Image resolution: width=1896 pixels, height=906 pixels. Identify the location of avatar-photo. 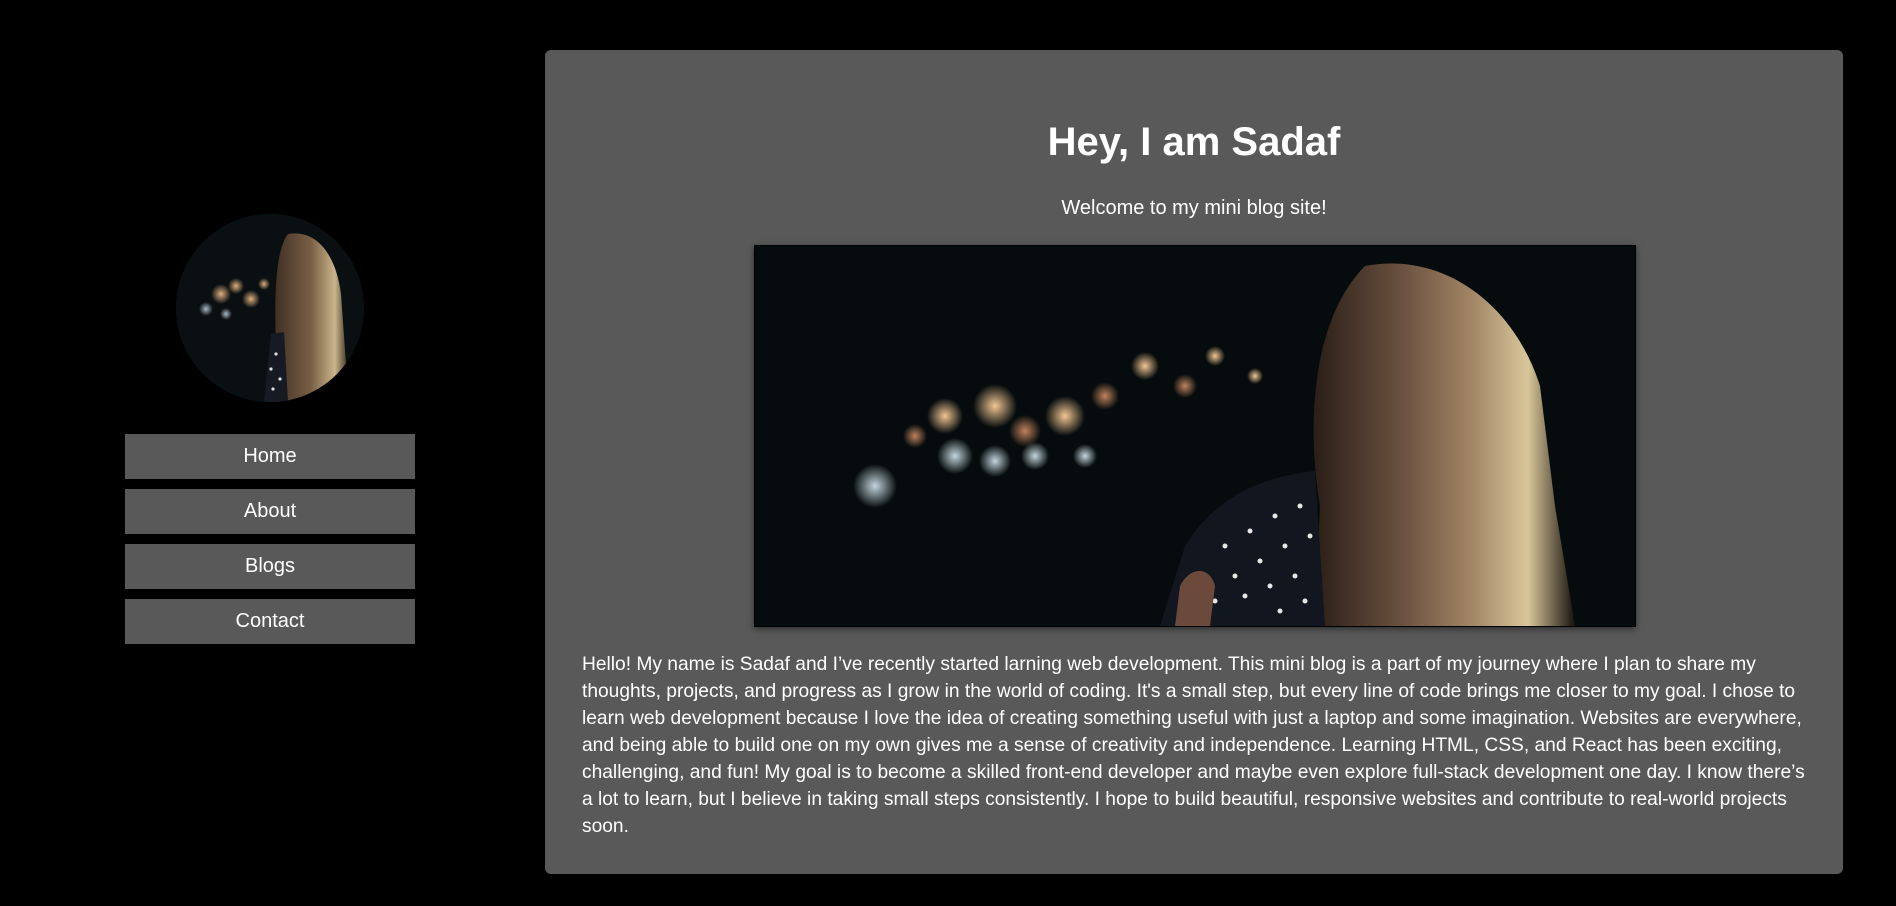
(270, 308).